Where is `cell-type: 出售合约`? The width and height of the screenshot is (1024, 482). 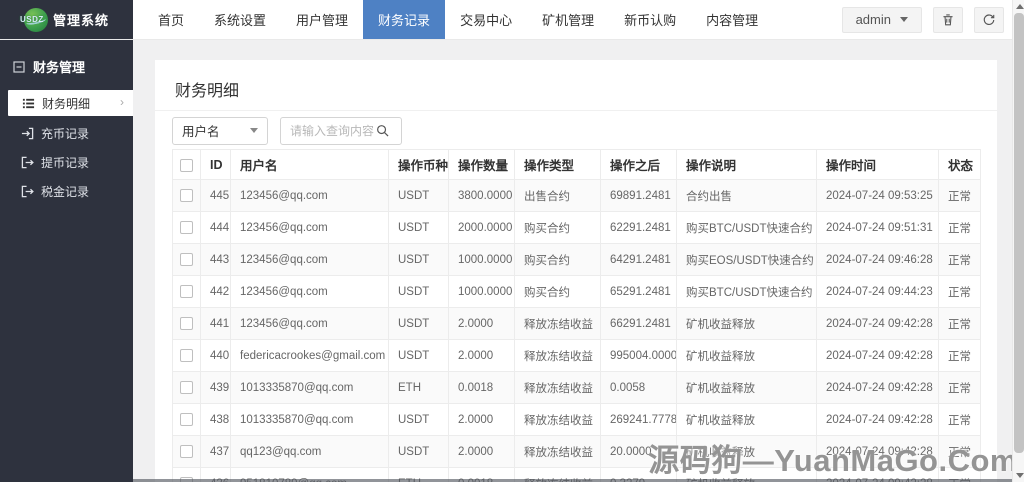 cell-type: 出售合约 is located at coordinates (557, 195).